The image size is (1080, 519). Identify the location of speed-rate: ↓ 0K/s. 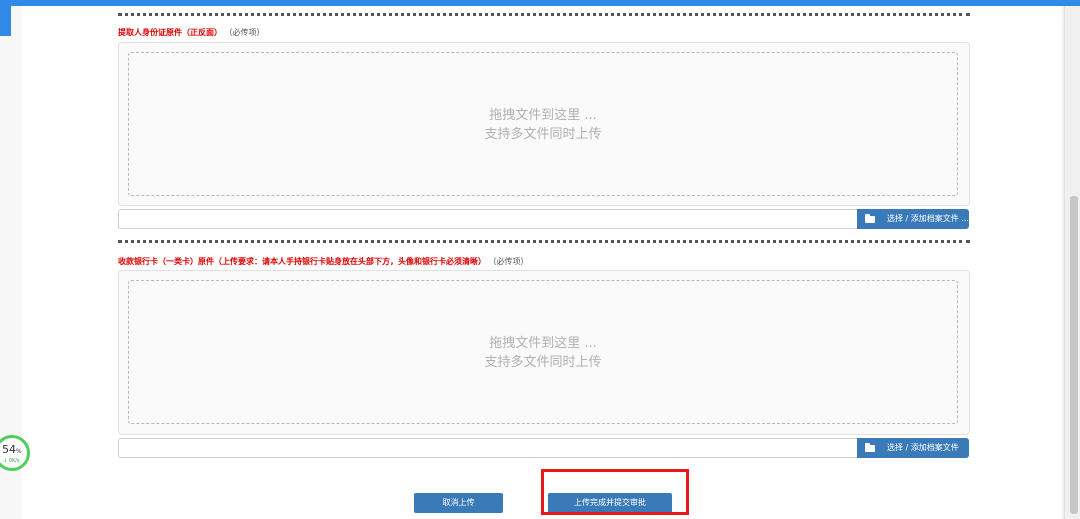
(11, 461).